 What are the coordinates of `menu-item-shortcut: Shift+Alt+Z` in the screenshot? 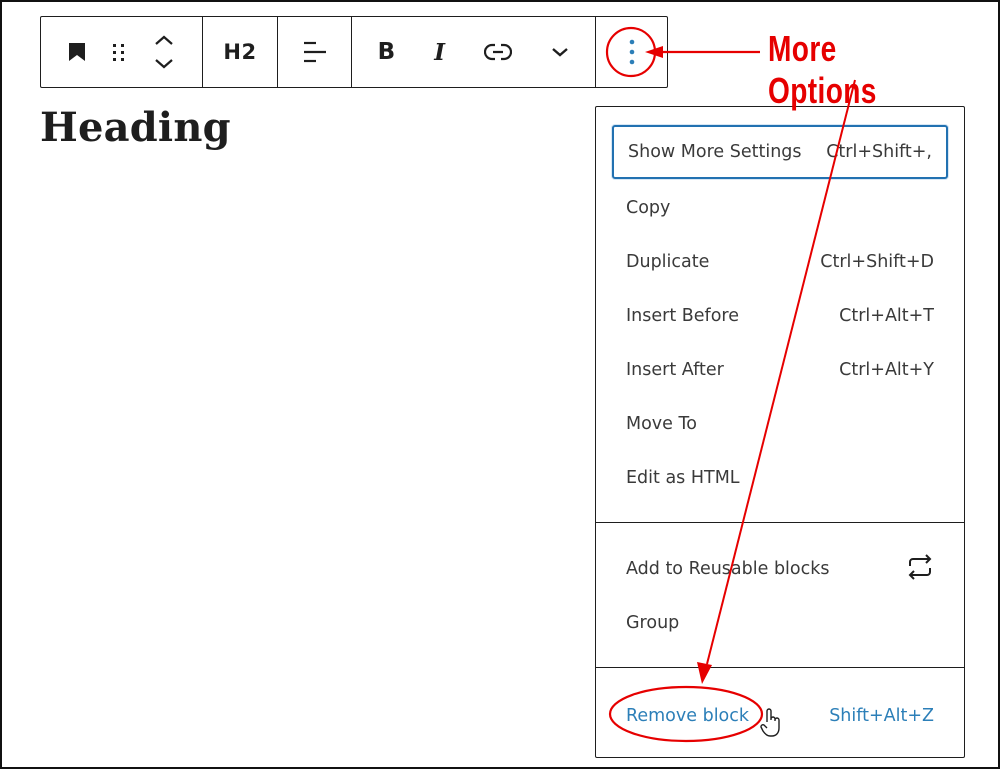 It's located at (881, 716).